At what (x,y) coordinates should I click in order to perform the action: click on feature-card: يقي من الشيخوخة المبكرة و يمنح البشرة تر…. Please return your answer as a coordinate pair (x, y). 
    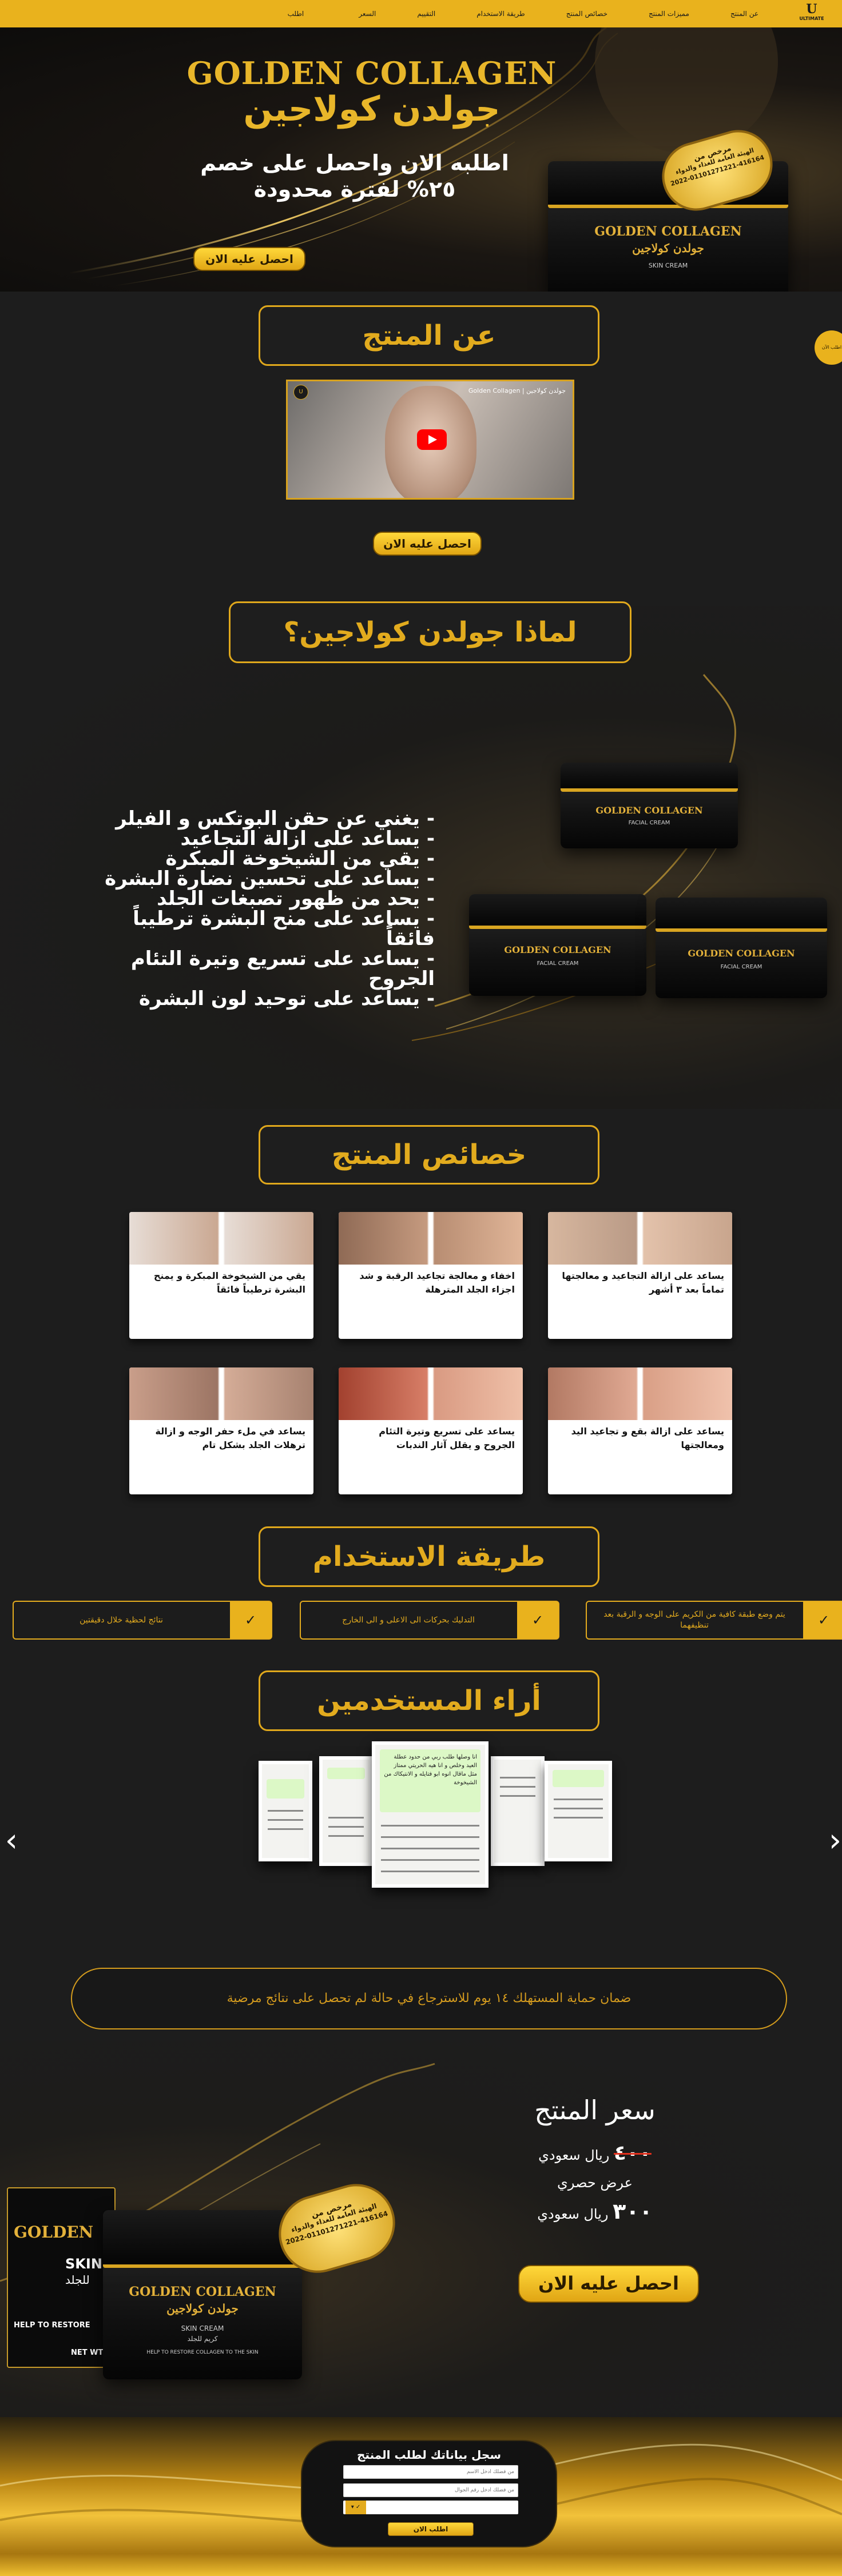
    Looking at the image, I should click on (221, 1276).